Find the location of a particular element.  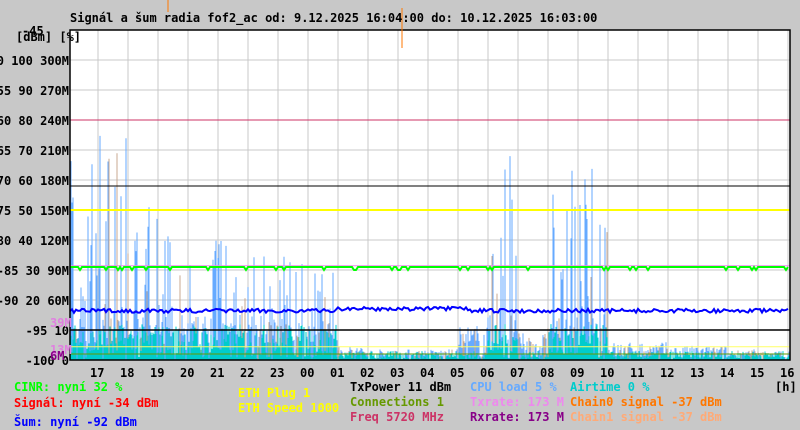

x-tick-label: 04 is located at coordinates (427, 373).